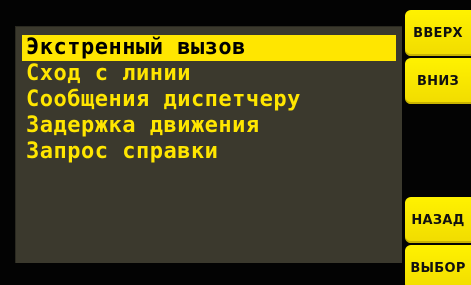 Image resolution: width=471 pixels, height=285 pixels. Describe the element at coordinates (209, 74) in the screenshot. I see `menu-item-leave-line: Сход с линии` at that location.